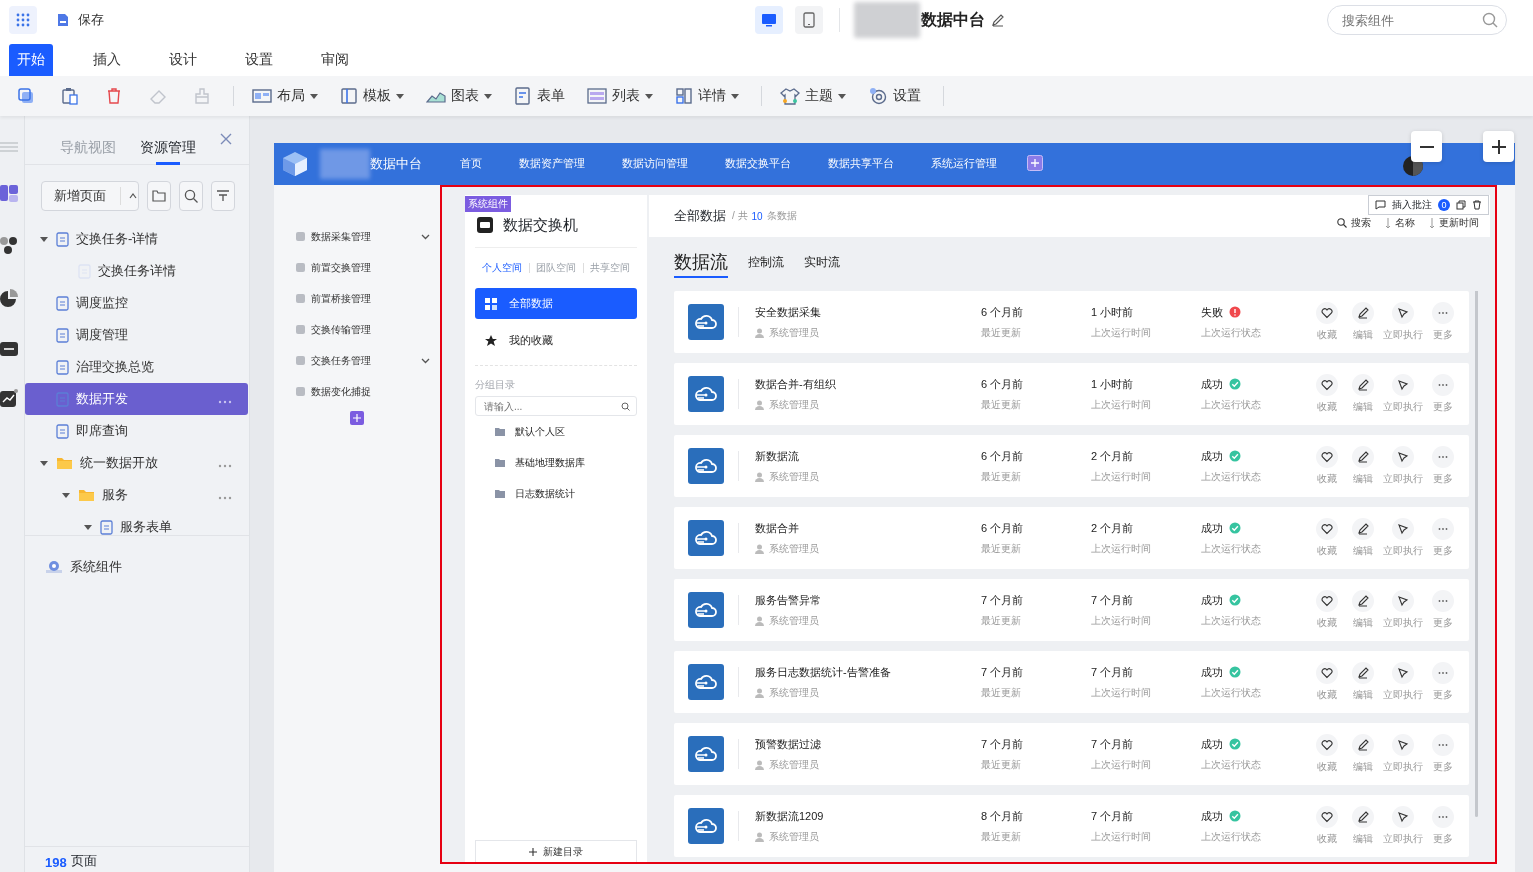 The height and width of the screenshot is (872, 1533). I want to click on search-field: 搜索组件, so click(1411, 20).